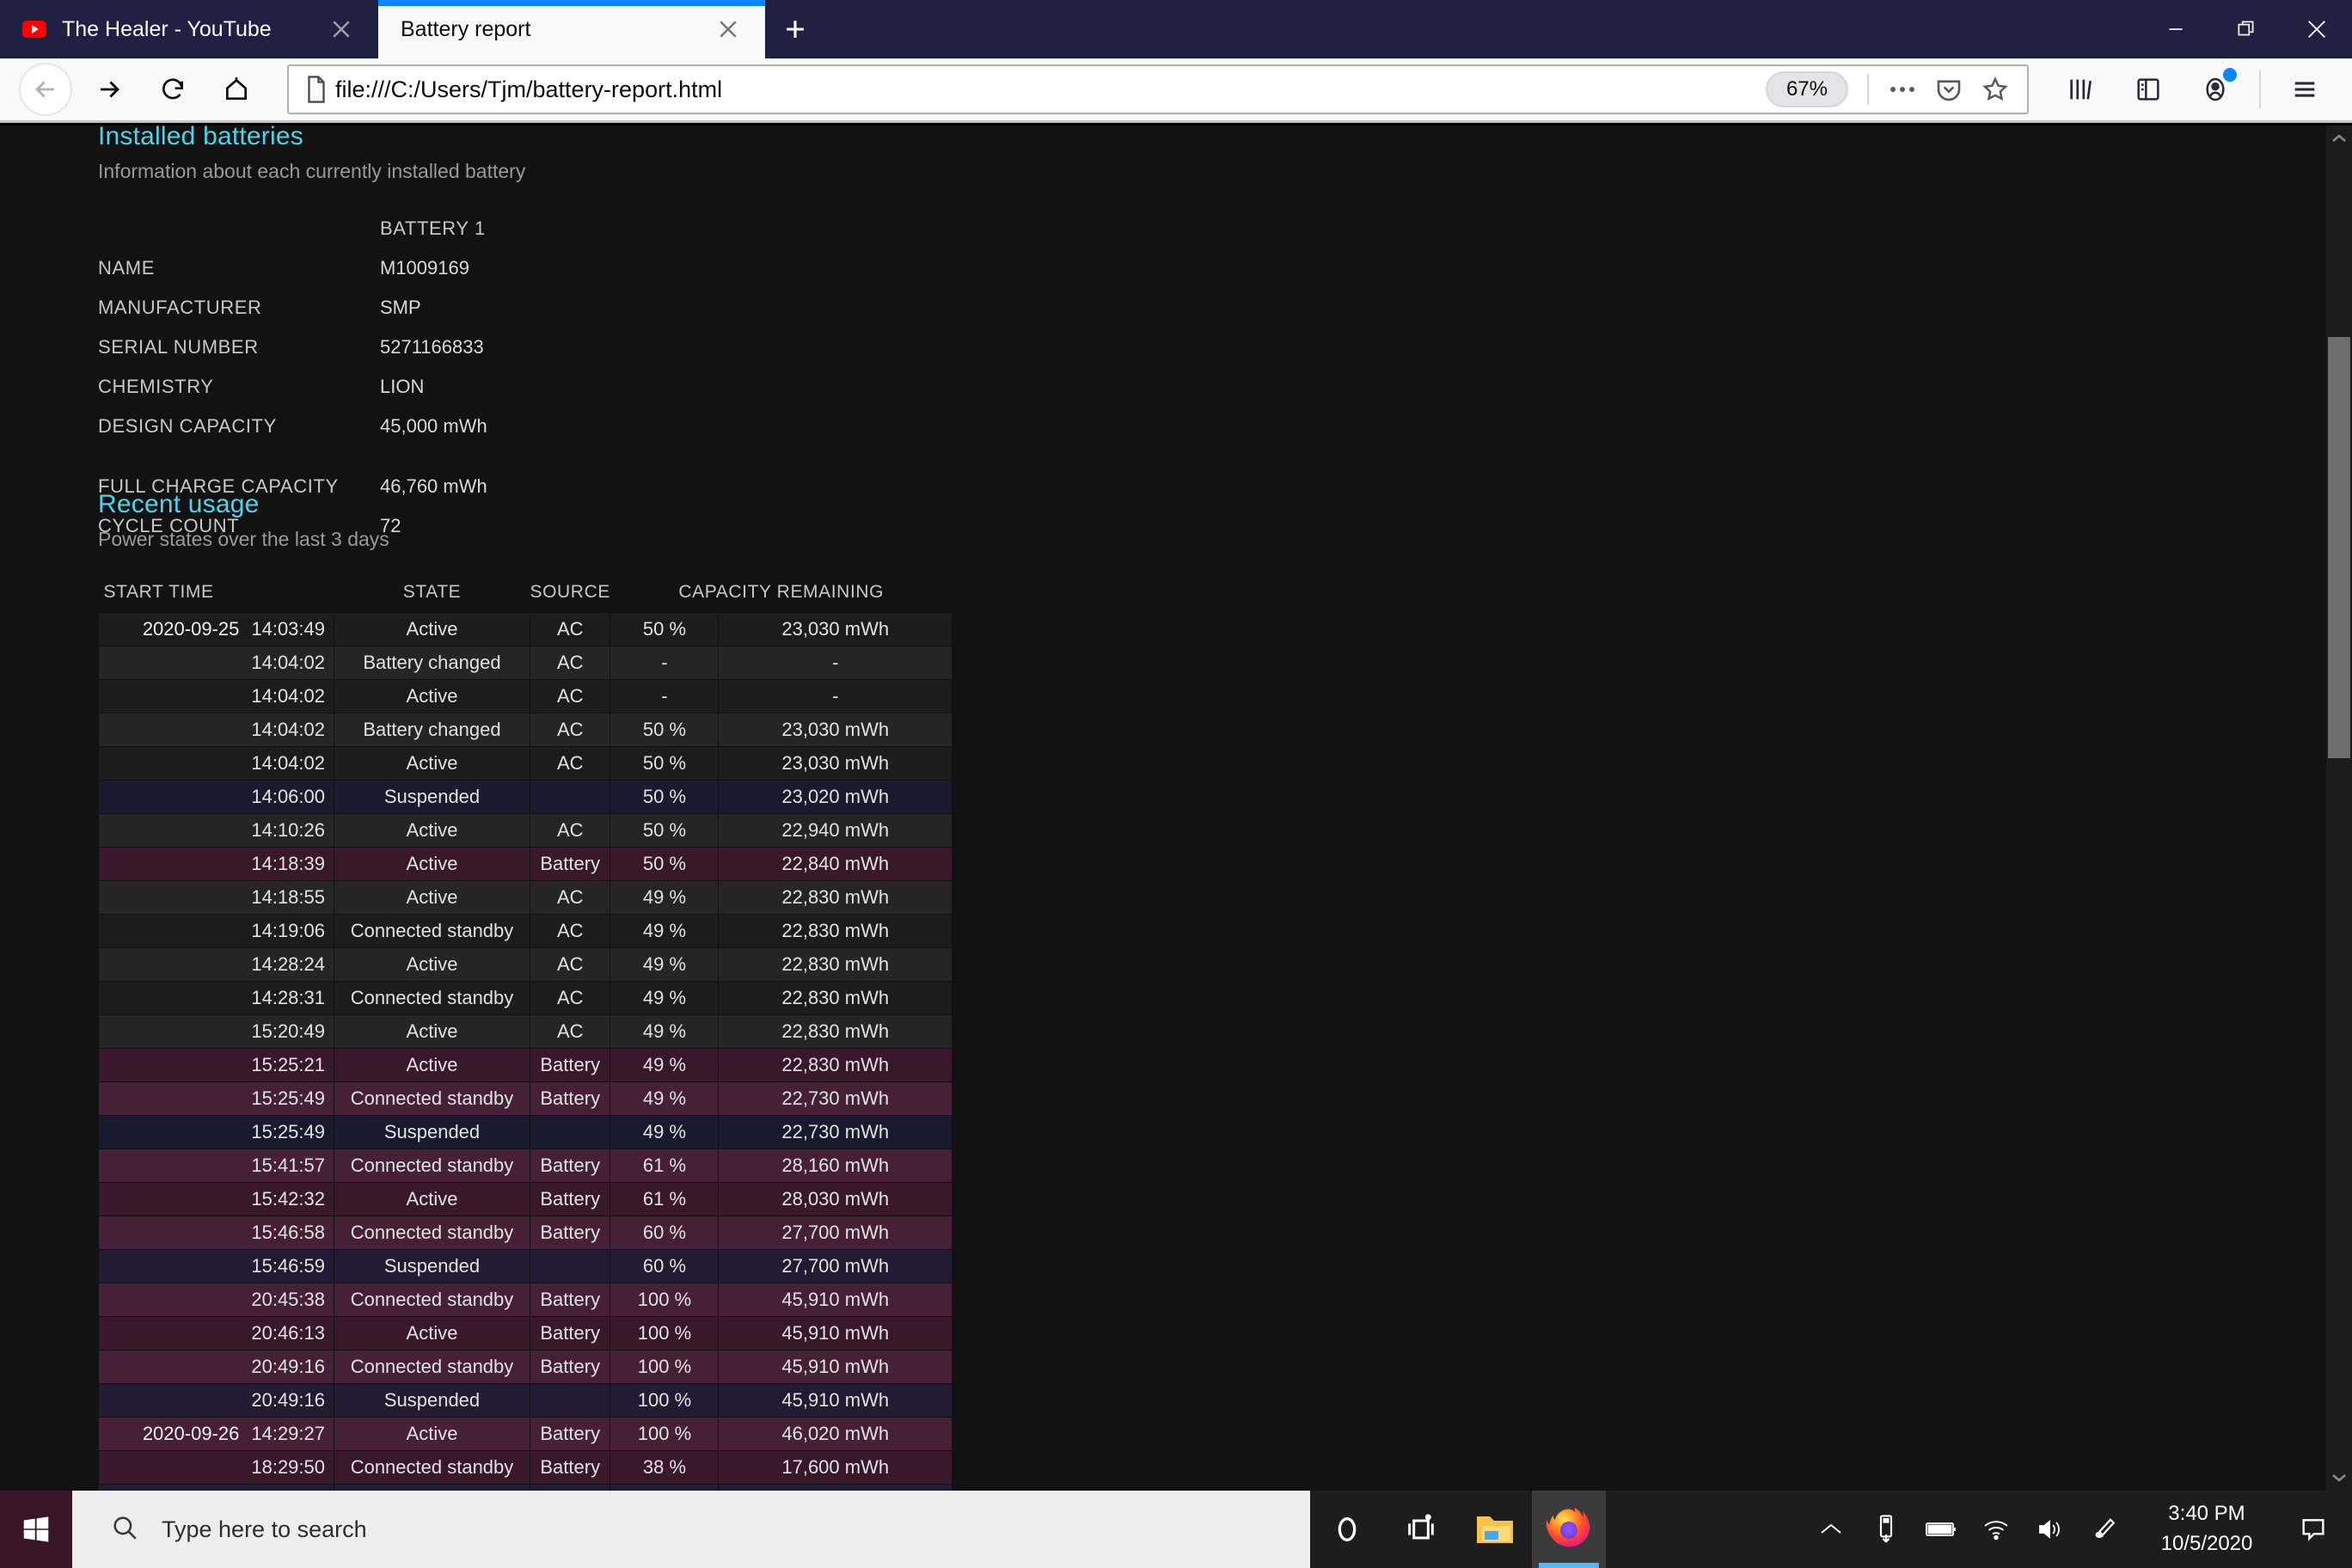  Describe the element at coordinates (2081, 89) in the screenshot. I see `library-icon` at that location.